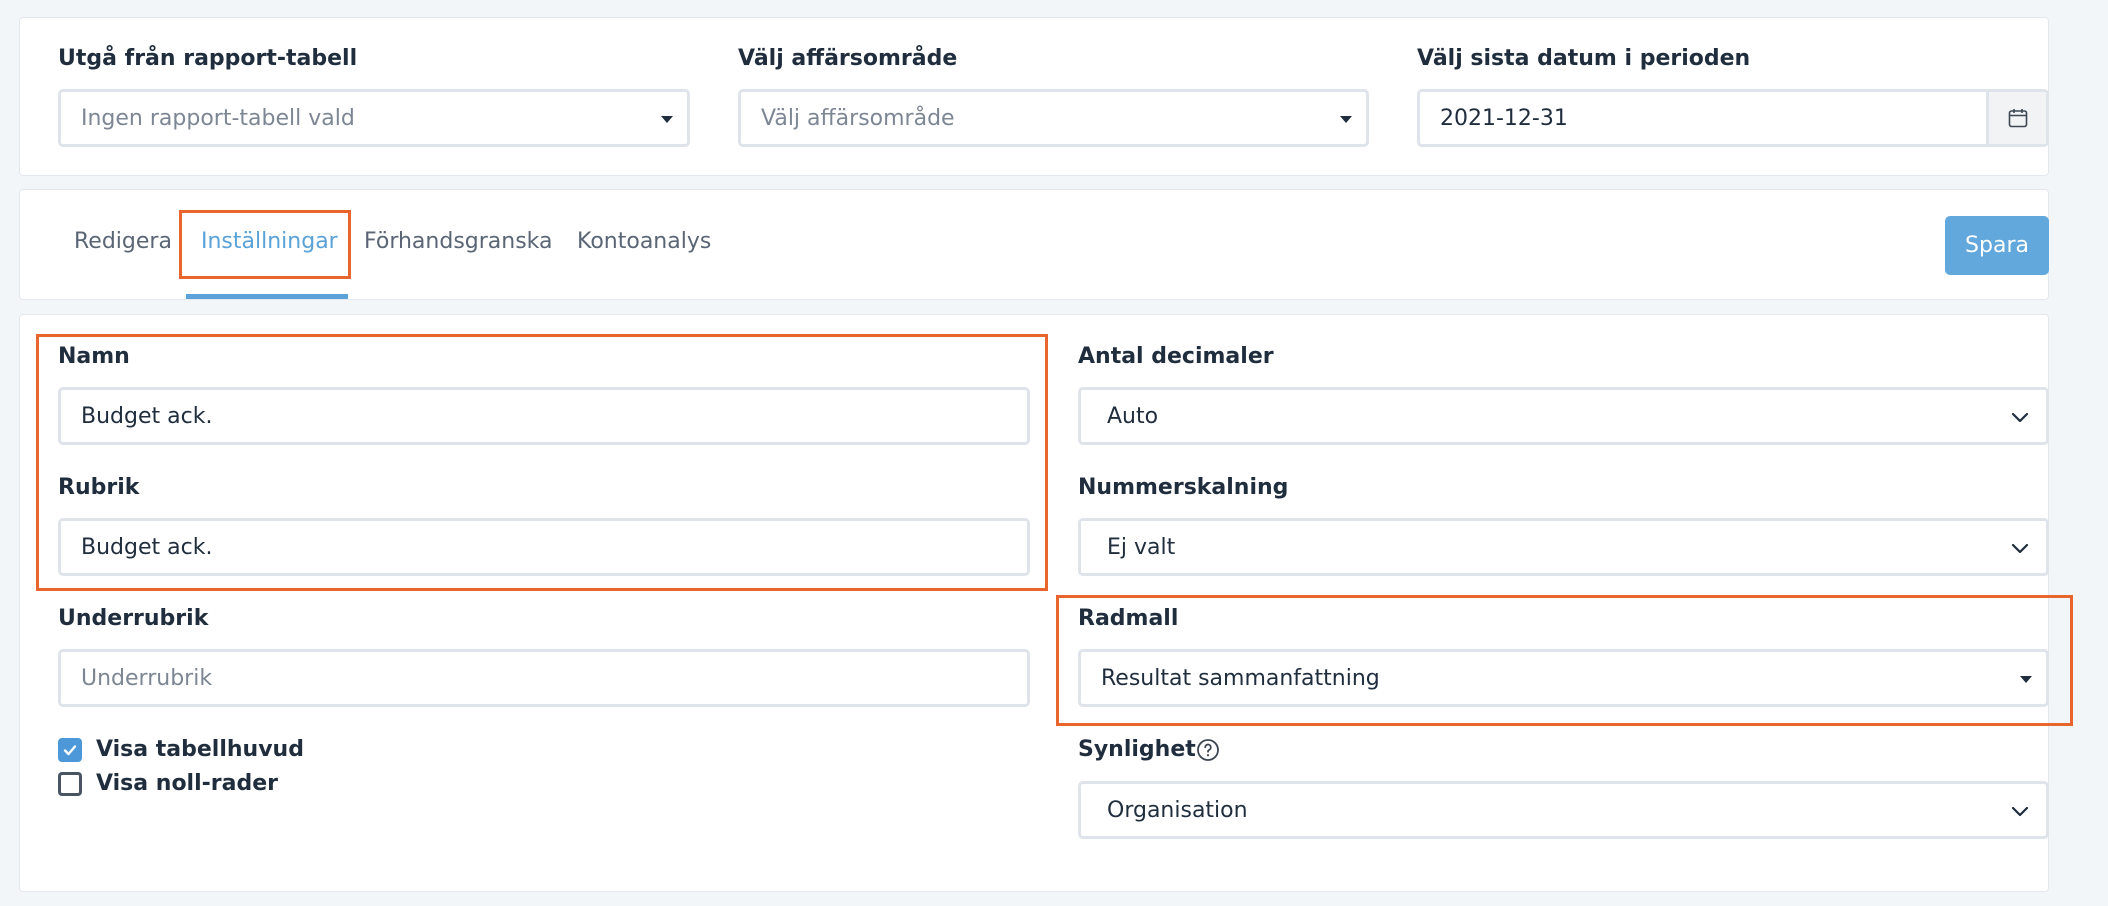 The height and width of the screenshot is (906, 2108). What do you see at coordinates (187, 783) in the screenshot?
I see `show-zero-rows-label: Visa noll-rader` at bounding box center [187, 783].